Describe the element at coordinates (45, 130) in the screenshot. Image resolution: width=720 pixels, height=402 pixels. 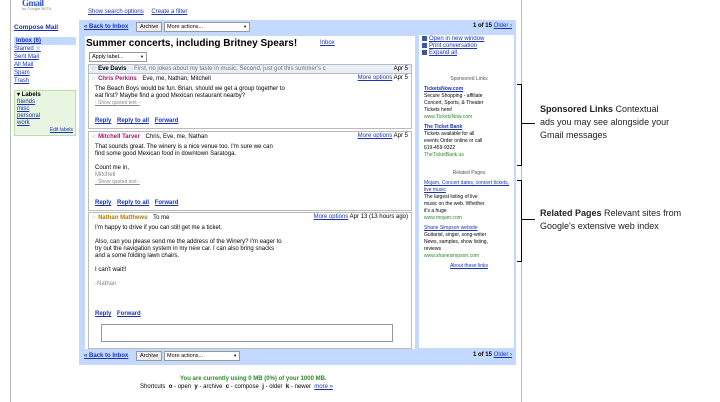
I see `edit-labels-link: Edit labels` at that location.